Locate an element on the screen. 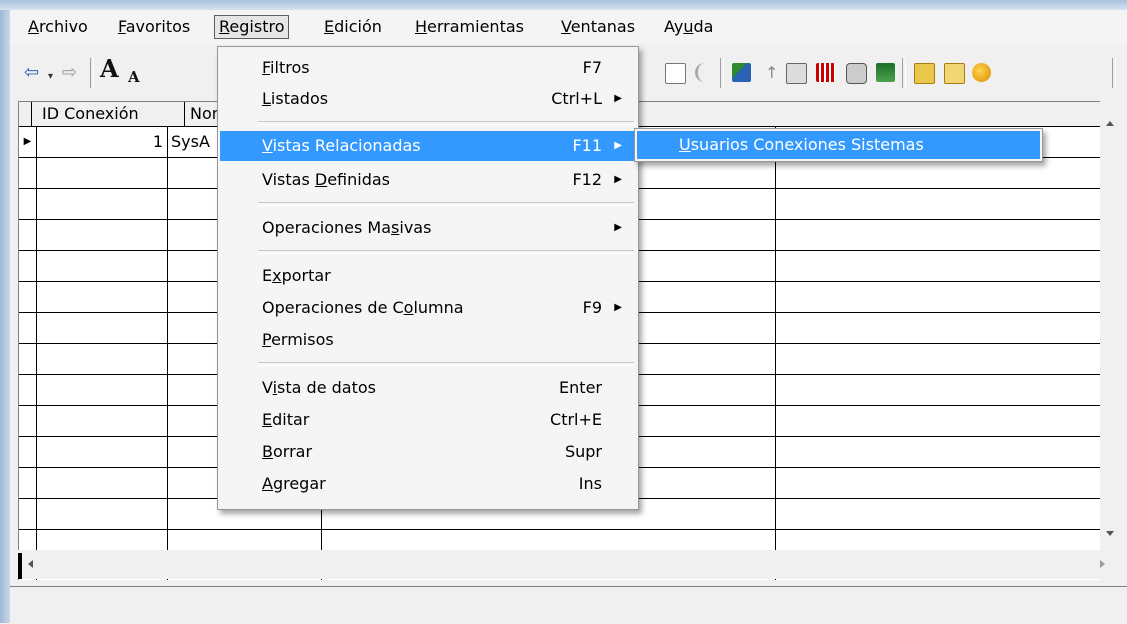  font-increase-icon: A is located at coordinates (109, 69).